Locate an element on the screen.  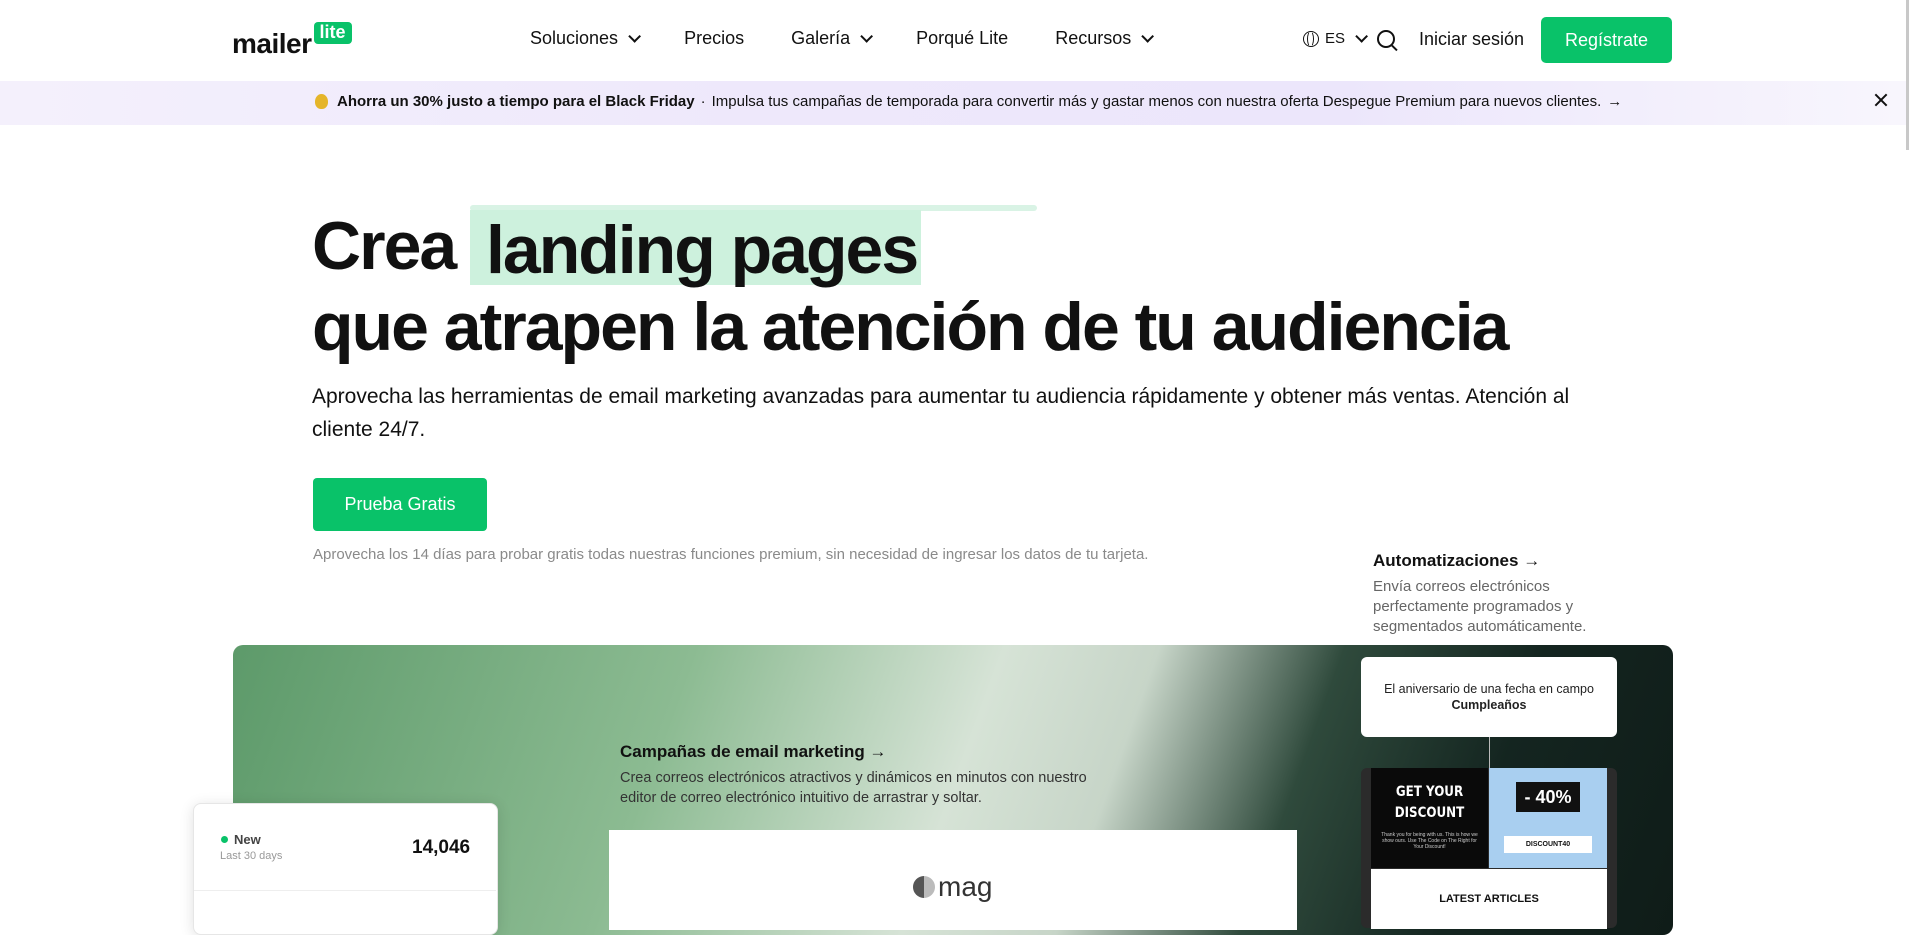
close-icon is located at coordinates (1881, 100).